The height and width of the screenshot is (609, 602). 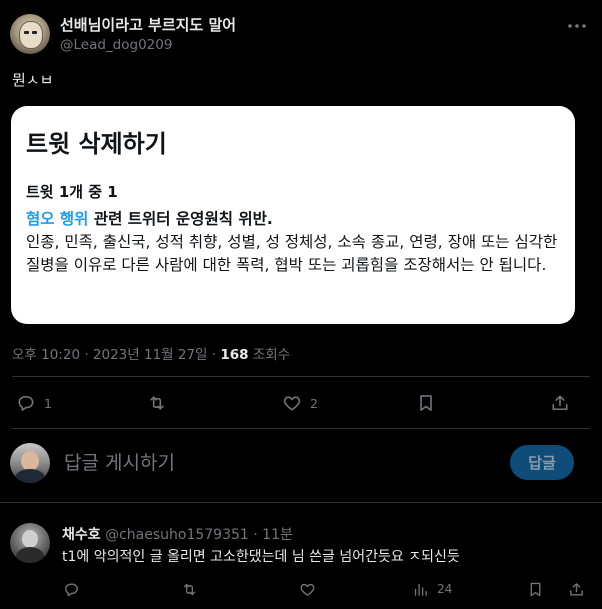 I want to click on timestamp: 오후 10:20 · 2023년 11월 27일 ·, so click(x=116, y=355).